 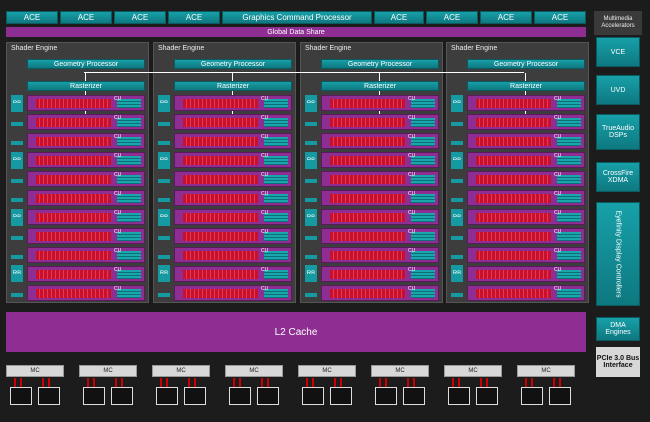 I want to click on ace-block-5: ACE, so click(x=399, y=17).